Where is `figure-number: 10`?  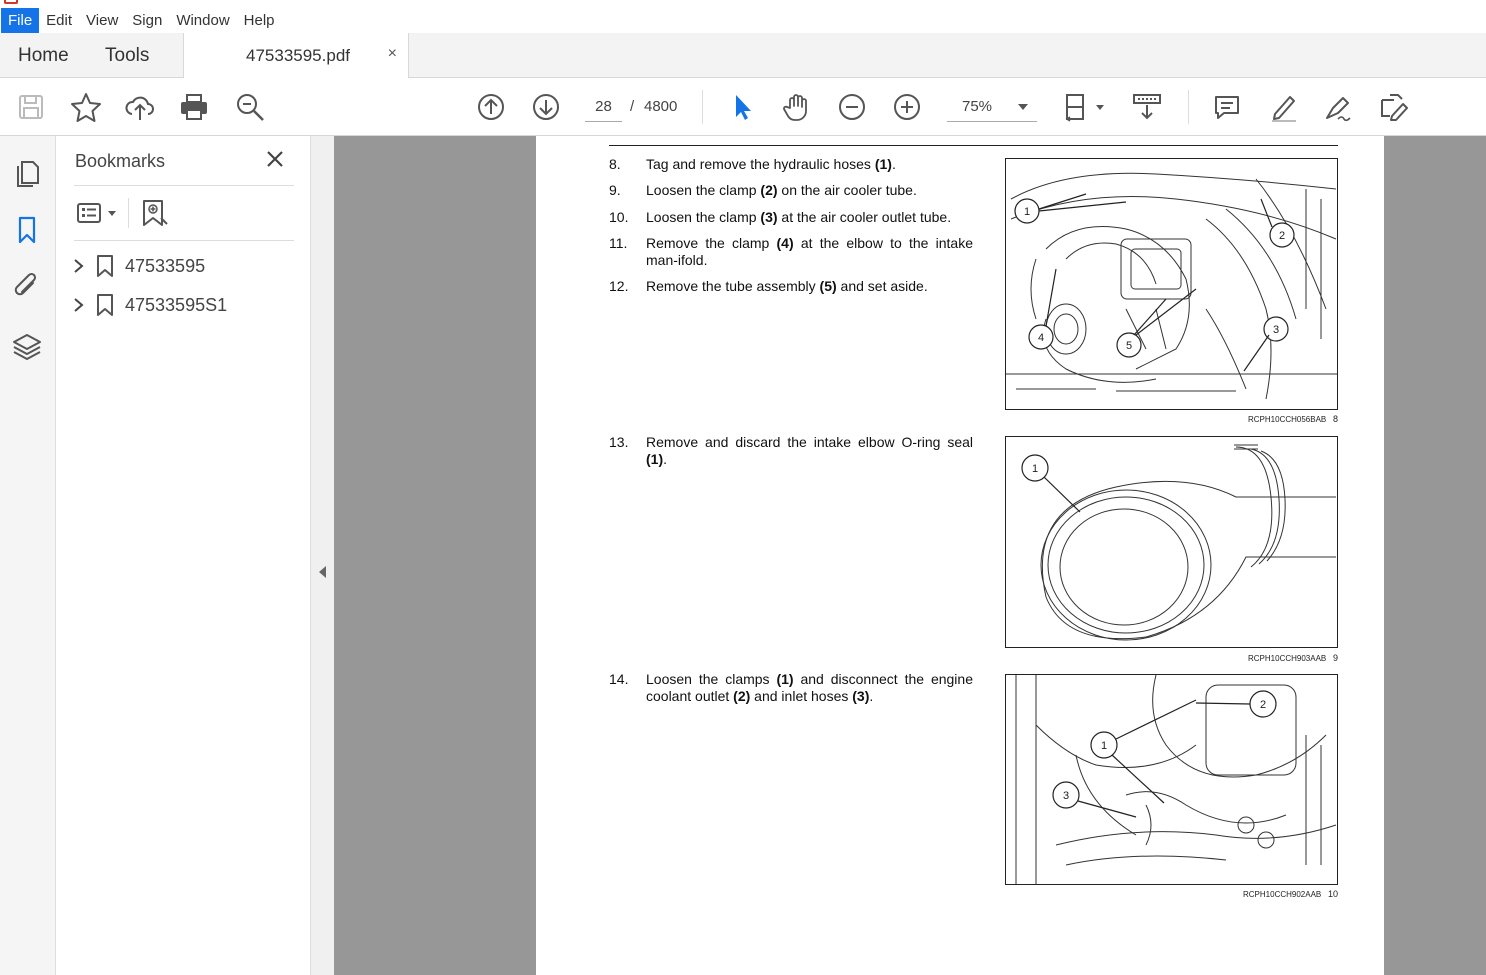
figure-number: 10 is located at coordinates (1333, 894).